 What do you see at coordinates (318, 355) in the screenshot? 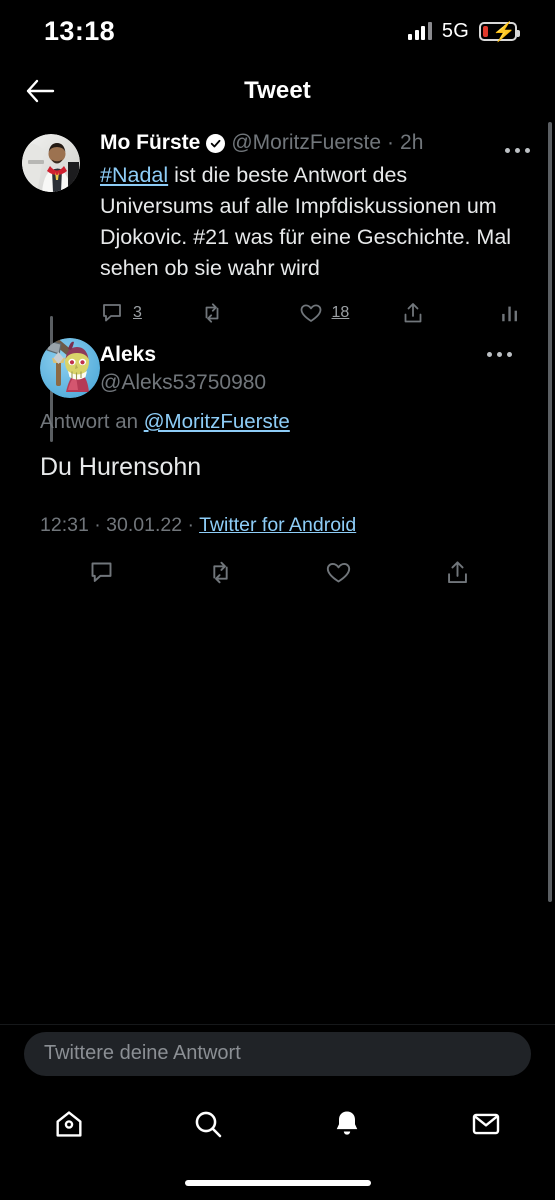
I see `reply-author-display-name: Aleks` at bounding box center [318, 355].